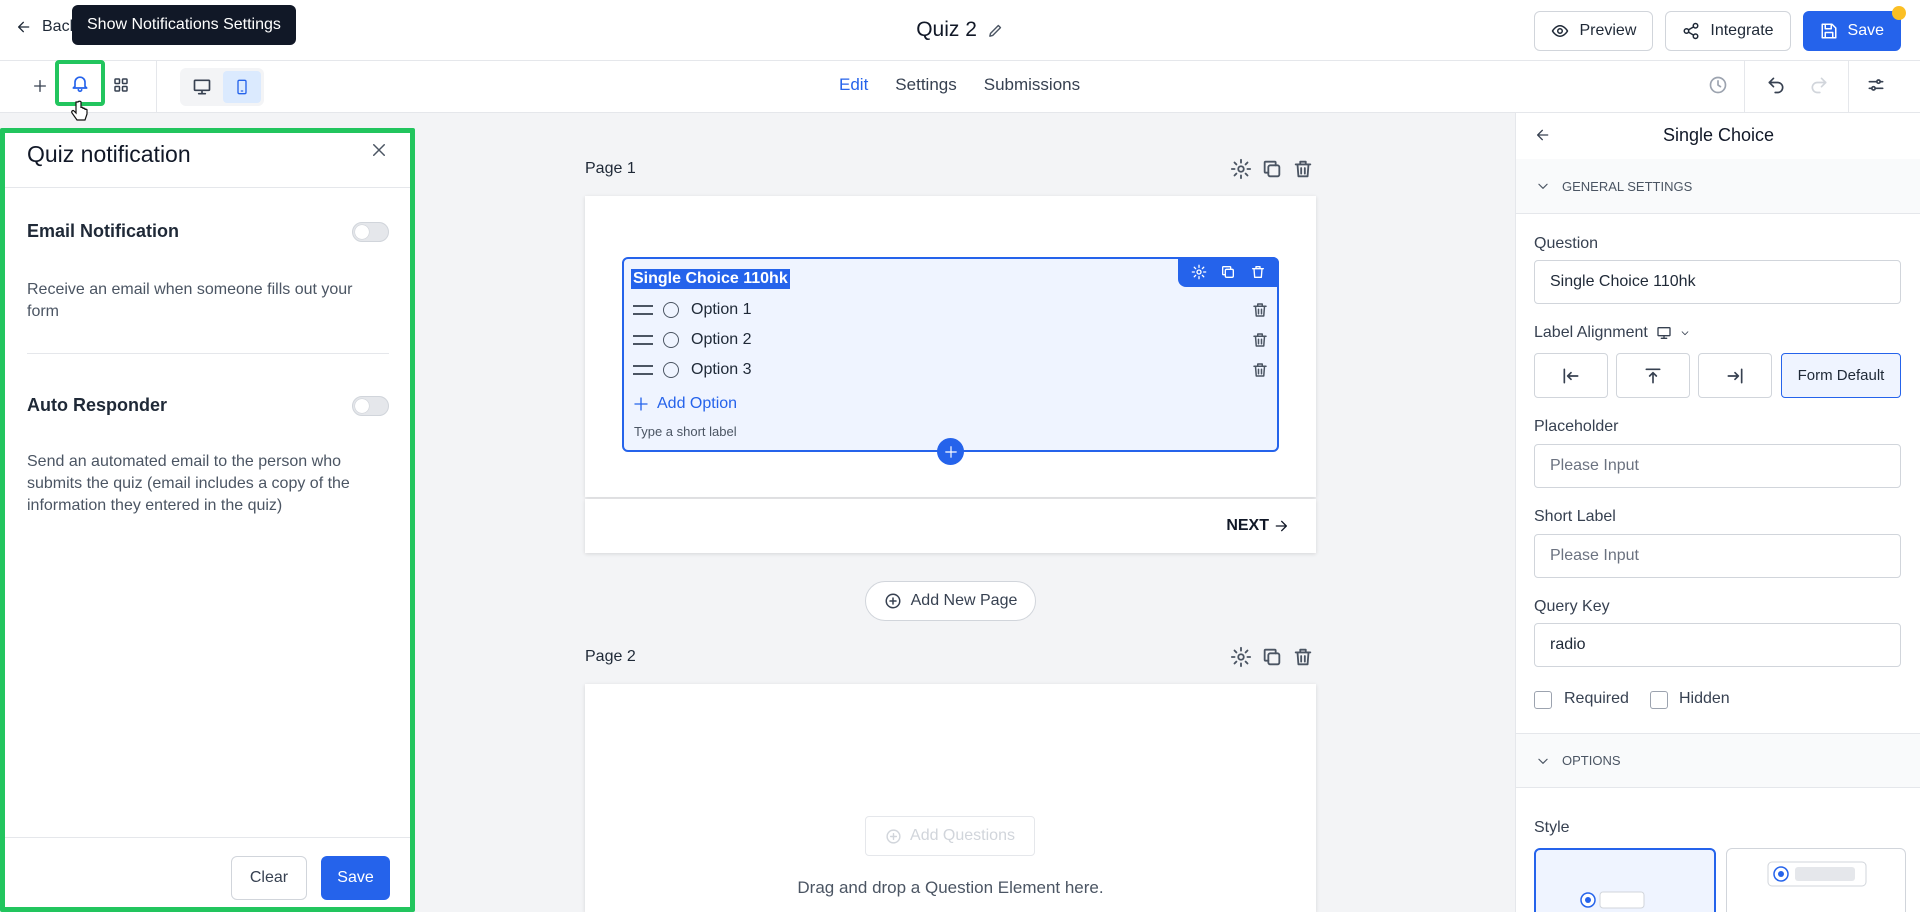  I want to click on plus-icon, so click(950, 451).